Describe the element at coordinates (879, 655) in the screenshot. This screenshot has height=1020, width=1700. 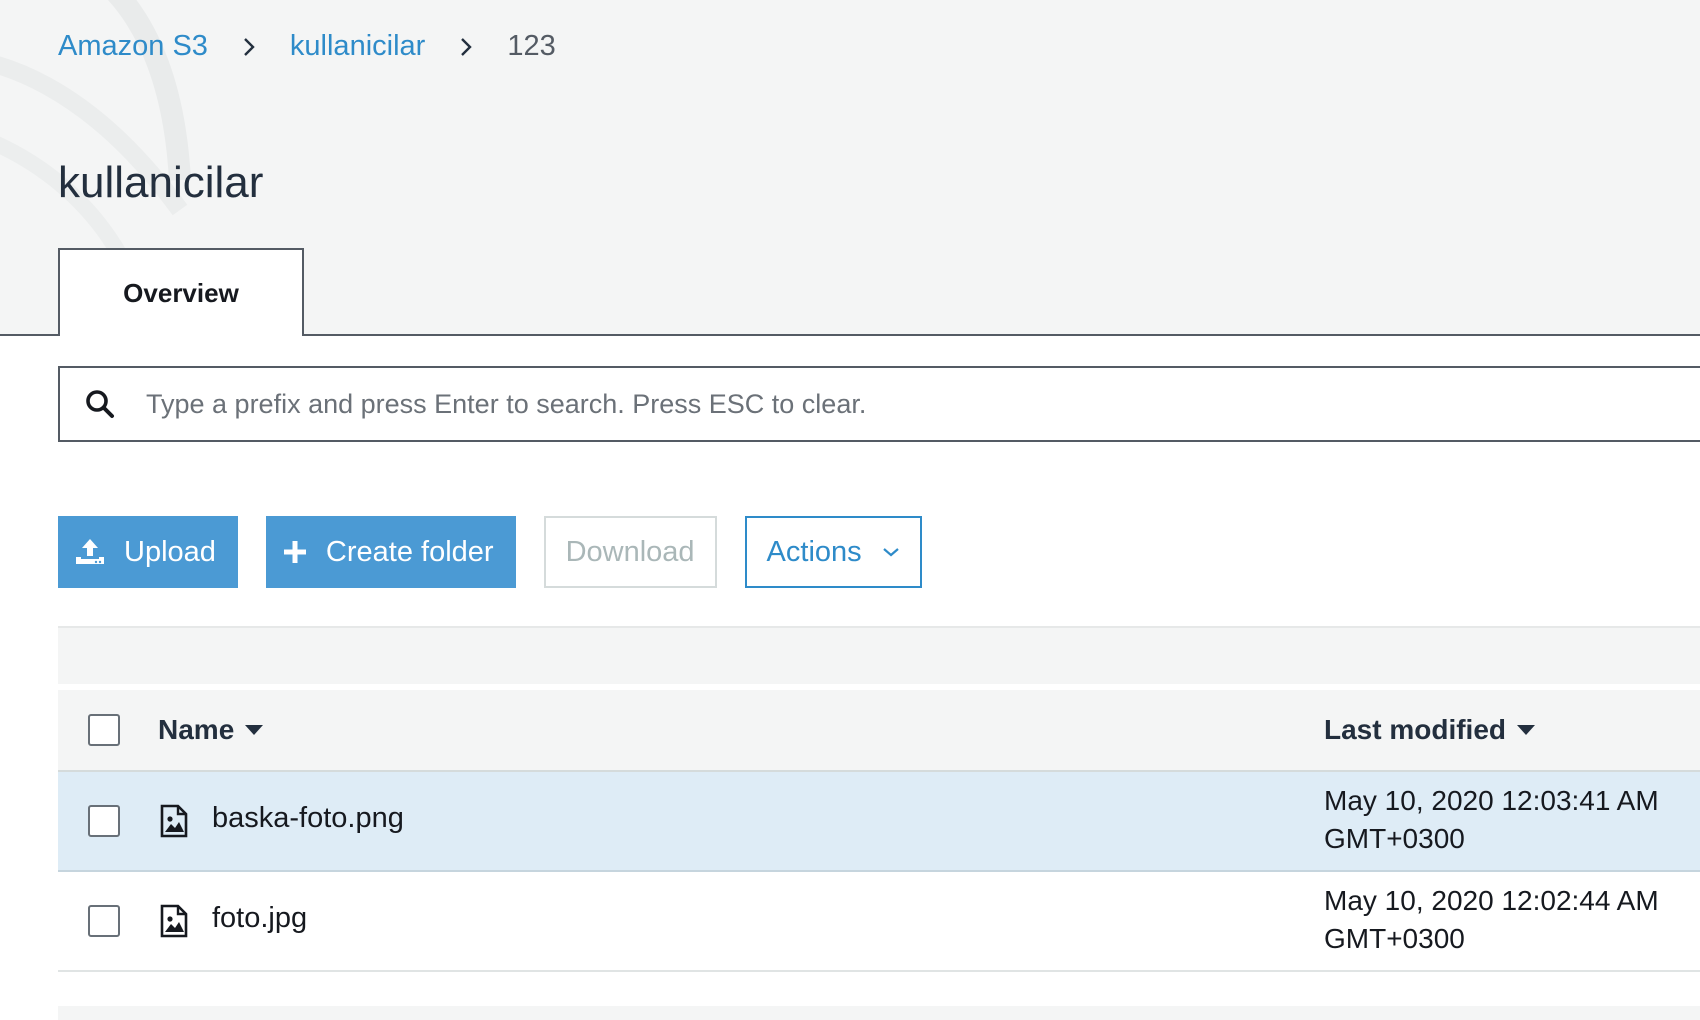
I see `table-toolbar-strip` at that location.